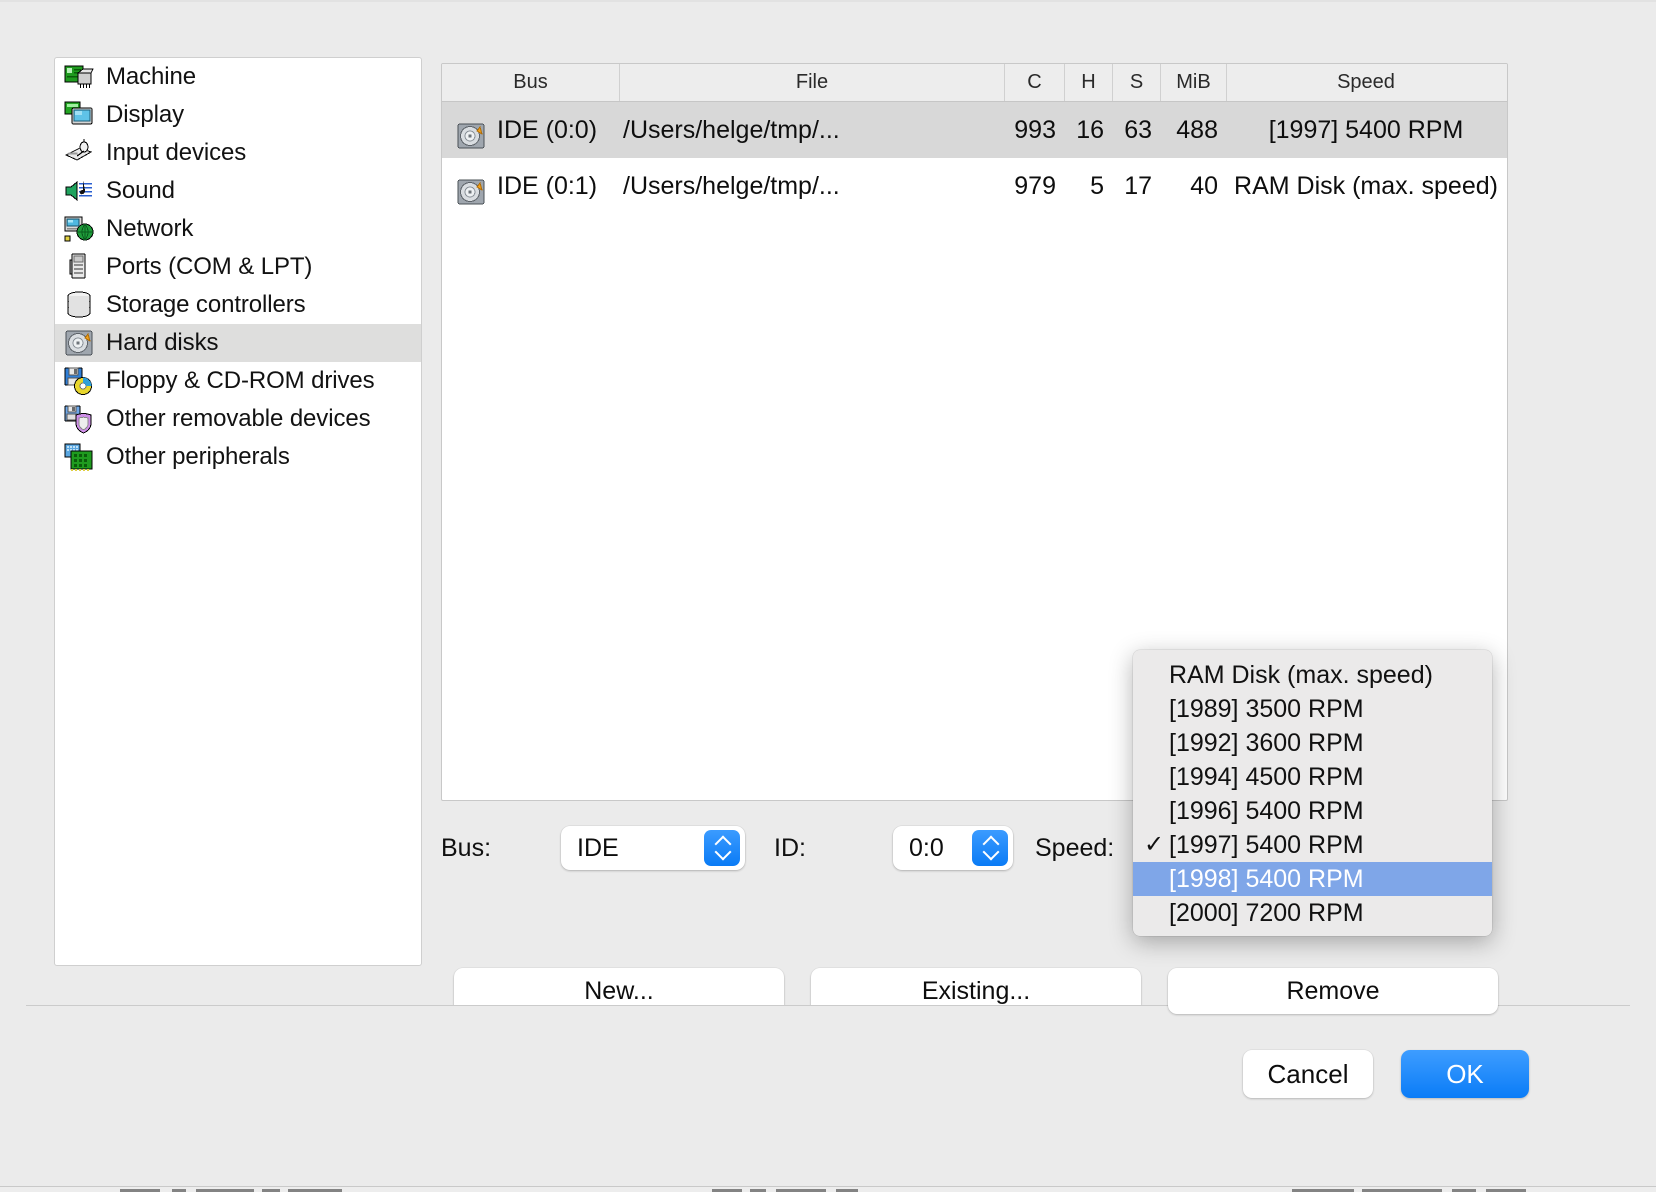  What do you see at coordinates (79, 153) in the screenshot?
I see `input-devices-icon` at bounding box center [79, 153].